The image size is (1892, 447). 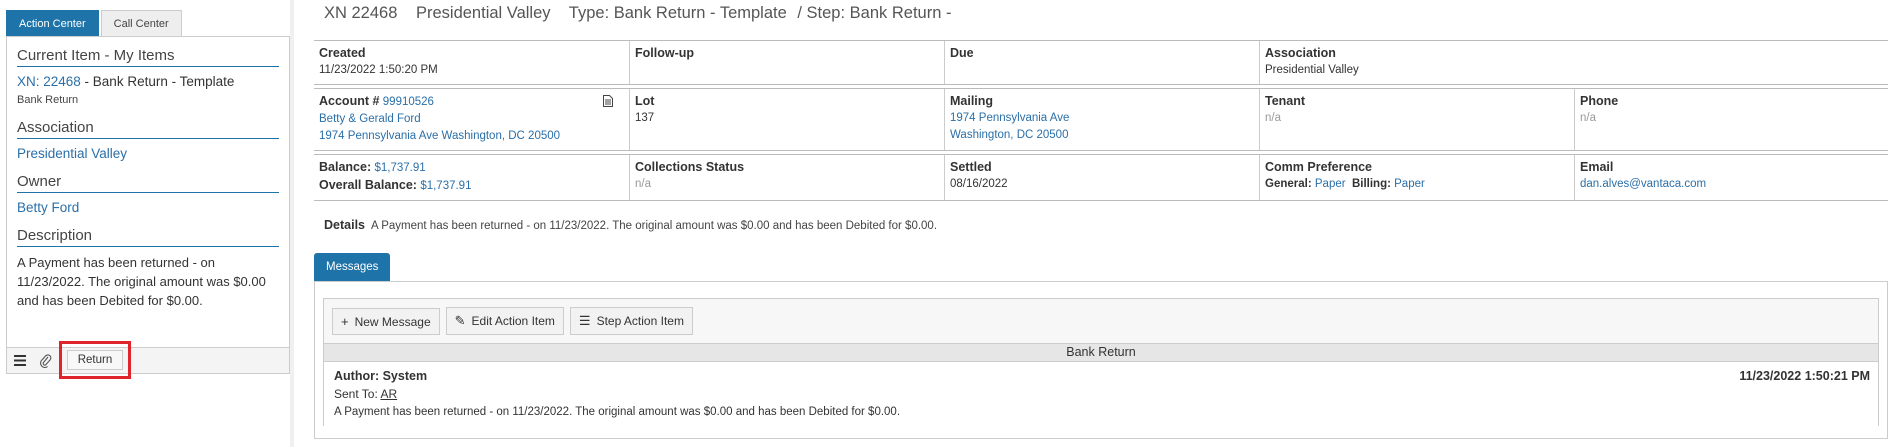 What do you see at coordinates (72, 153) in the screenshot?
I see `association-link: Presidential Valley` at bounding box center [72, 153].